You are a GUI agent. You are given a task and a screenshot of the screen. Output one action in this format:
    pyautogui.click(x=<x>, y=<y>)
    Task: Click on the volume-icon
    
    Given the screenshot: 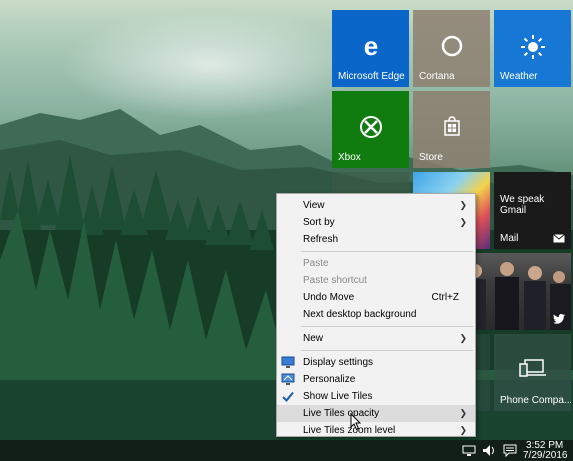 What is the action you would take?
    pyautogui.click(x=489, y=450)
    